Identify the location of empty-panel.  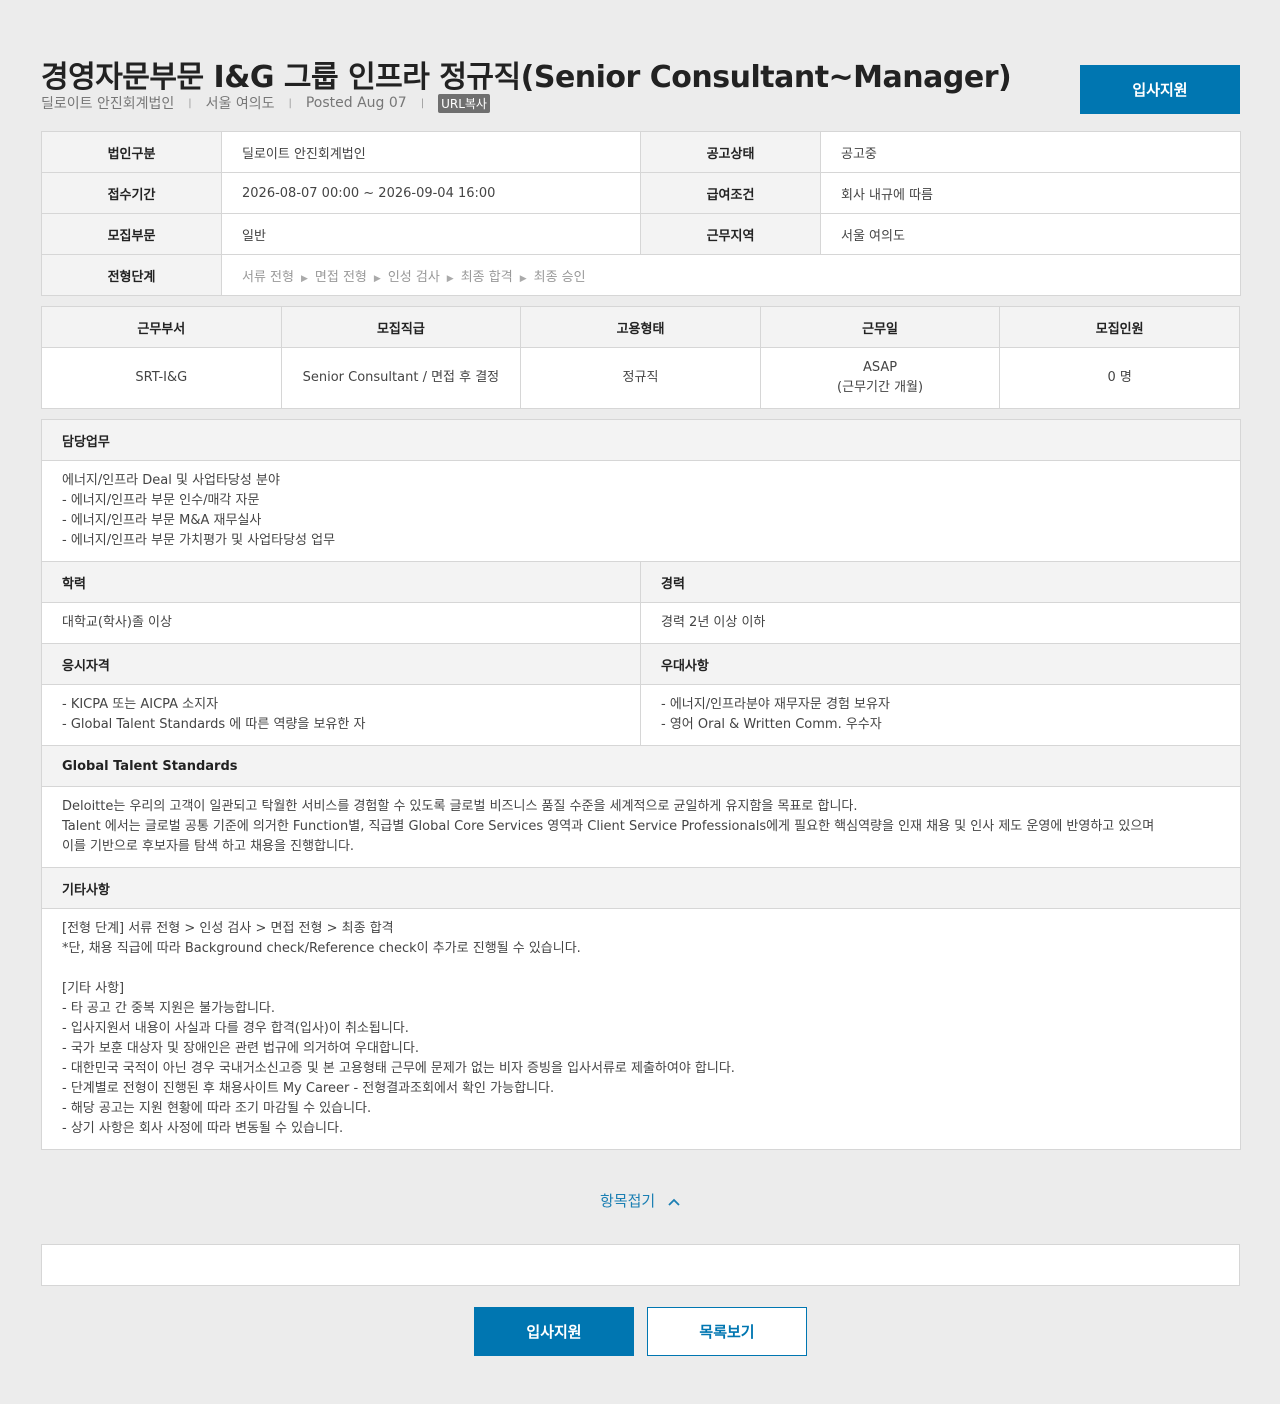
(640, 1265).